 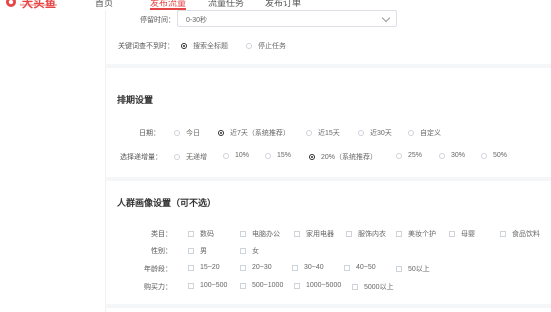 What do you see at coordinates (317, 285) in the screenshot?
I see `power-option-1000-5000: 1000~5000` at bounding box center [317, 285].